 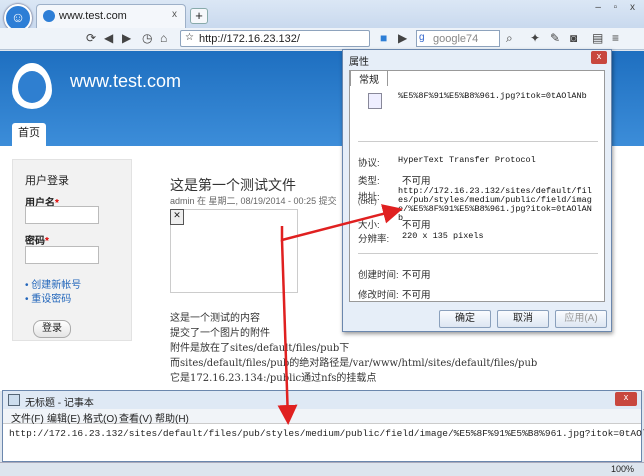 What do you see at coordinates (626, 399) in the screenshot?
I see `notepad-close-icon: x` at bounding box center [626, 399].